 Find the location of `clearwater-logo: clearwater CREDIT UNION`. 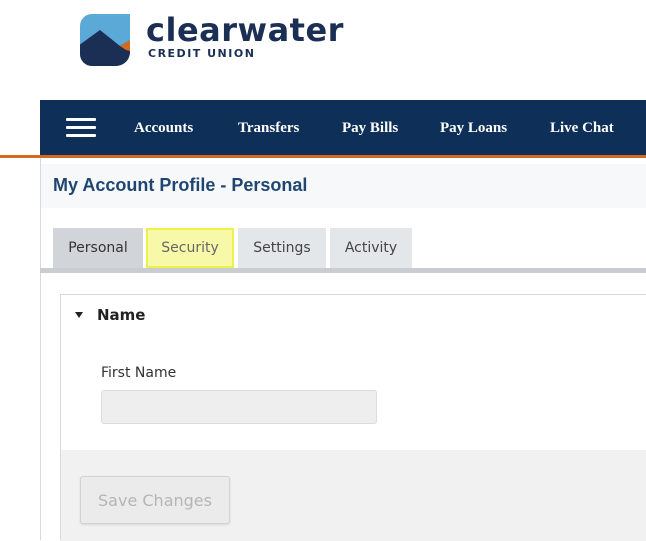

clearwater-logo: clearwater CREDIT UNION is located at coordinates (228, 40).